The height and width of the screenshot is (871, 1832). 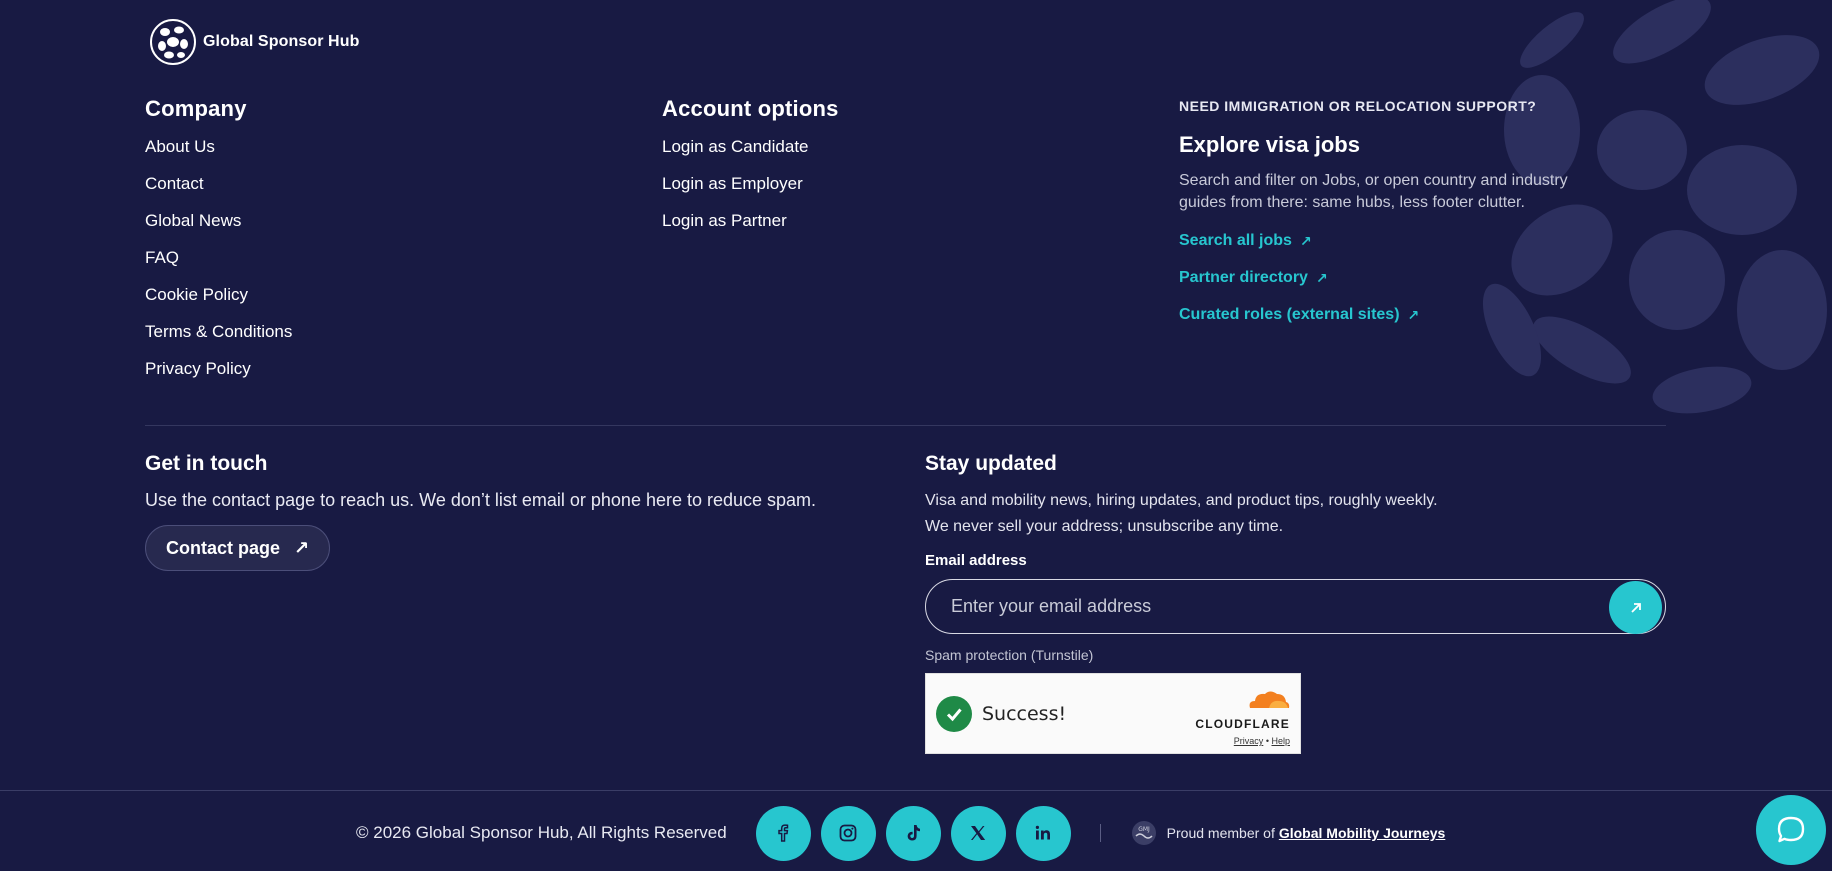 I want to click on contact-page-button: Contact page ↗, so click(x=238, y=548).